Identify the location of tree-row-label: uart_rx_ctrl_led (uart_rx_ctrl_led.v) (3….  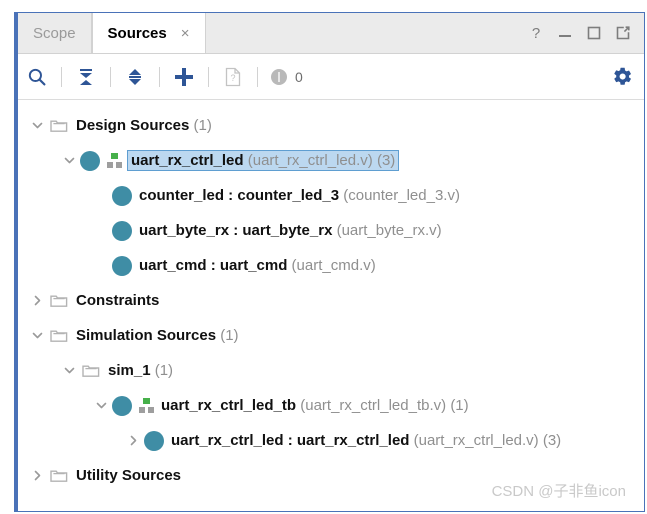
(263, 160).